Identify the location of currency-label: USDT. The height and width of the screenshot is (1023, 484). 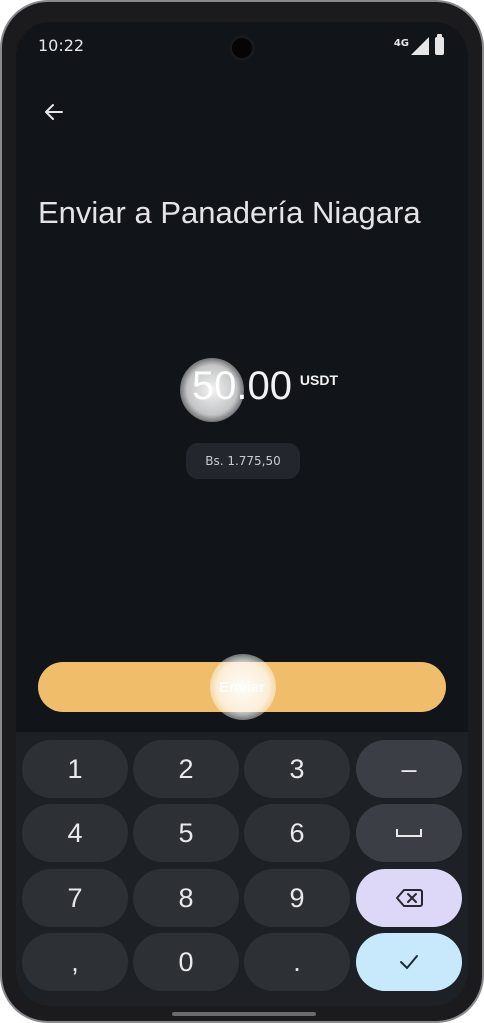
(319, 380).